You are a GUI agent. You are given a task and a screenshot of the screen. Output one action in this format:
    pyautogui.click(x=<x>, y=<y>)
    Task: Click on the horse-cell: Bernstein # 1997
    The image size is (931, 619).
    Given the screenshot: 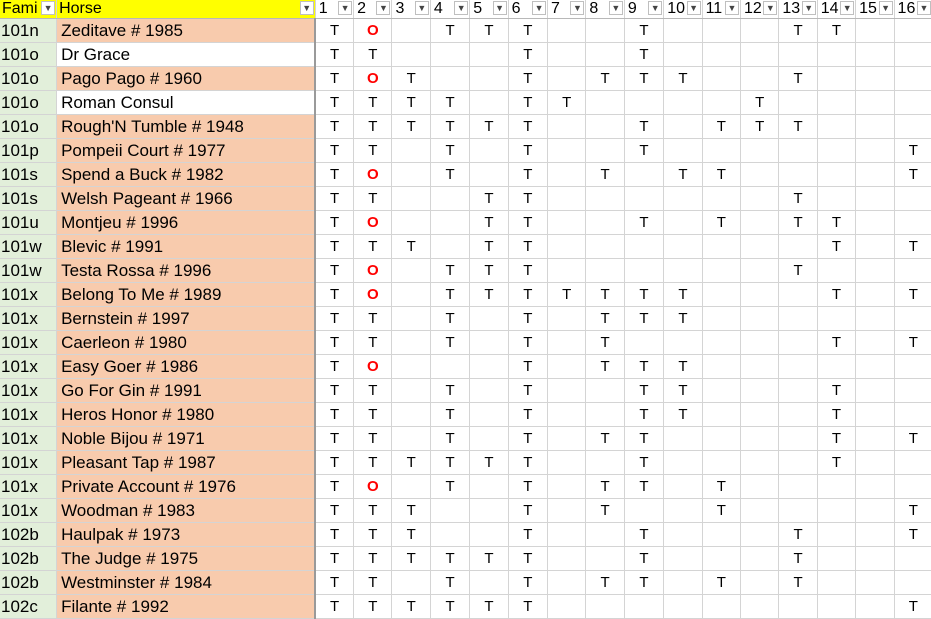 What is the action you would take?
    pyautogui.click(x=186, y=318)
    